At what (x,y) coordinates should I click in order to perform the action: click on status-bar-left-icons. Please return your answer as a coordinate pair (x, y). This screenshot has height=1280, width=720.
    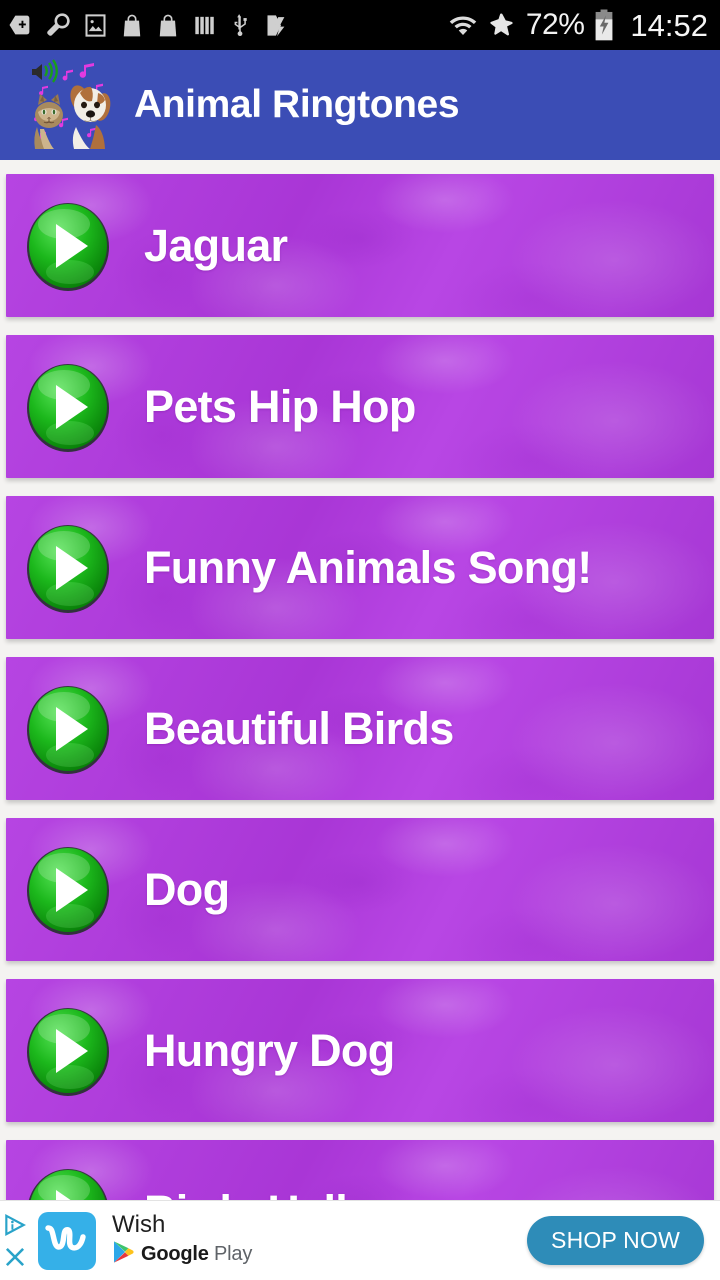
    Looking at the image, I should click on (227, 25).